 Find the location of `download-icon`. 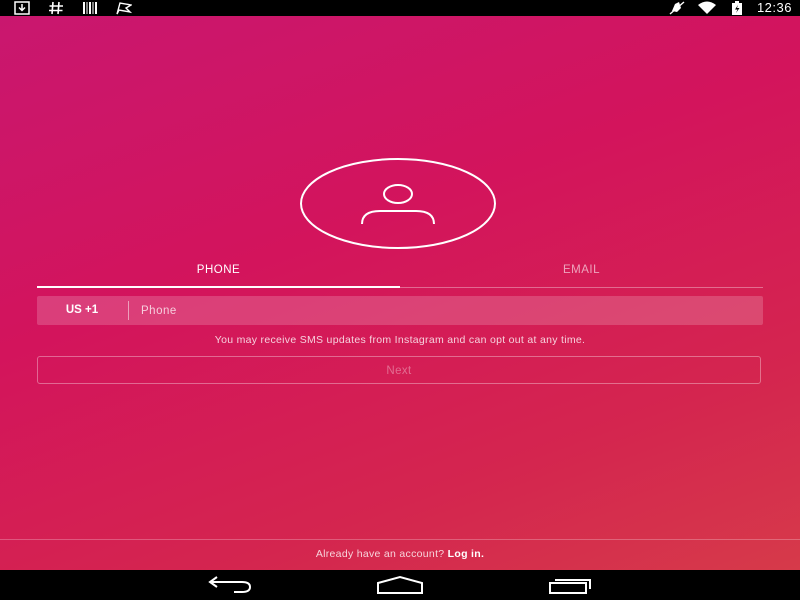

download-icon is located at coordinates (22, 8).